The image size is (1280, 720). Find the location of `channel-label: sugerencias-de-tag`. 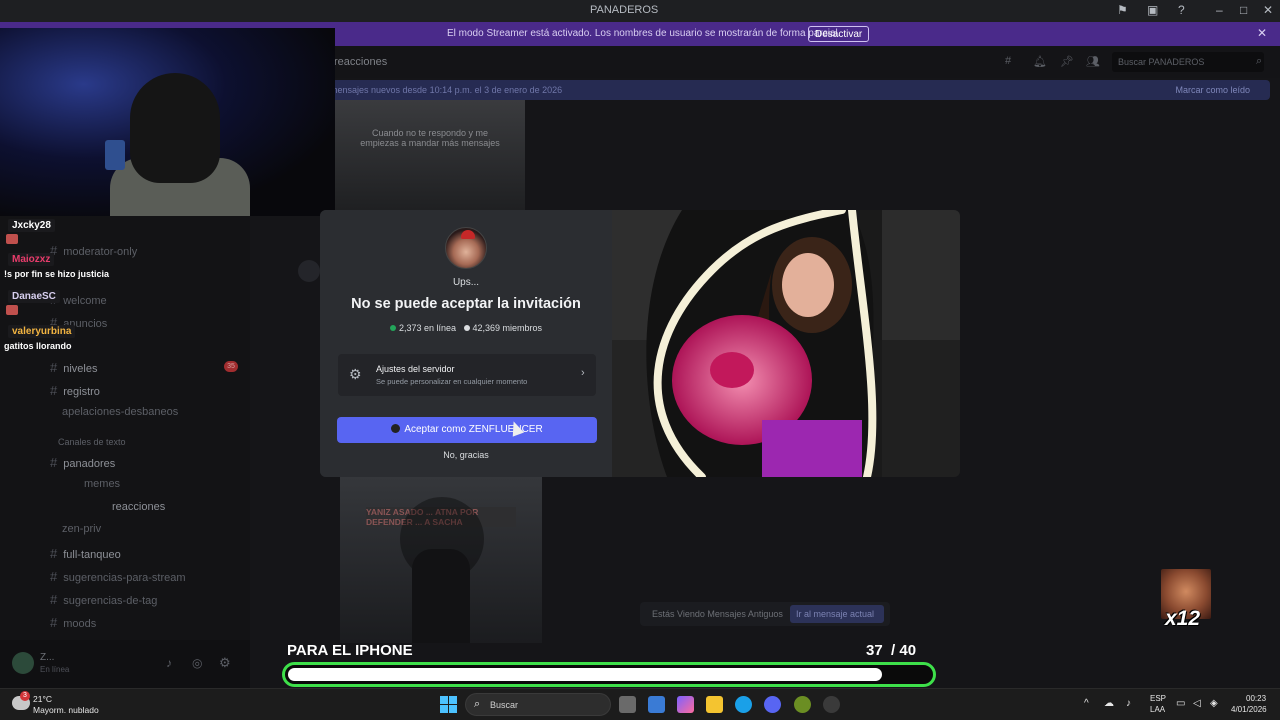

channel-label: sugerencias-de-tag is located at coordinates (110, 601).